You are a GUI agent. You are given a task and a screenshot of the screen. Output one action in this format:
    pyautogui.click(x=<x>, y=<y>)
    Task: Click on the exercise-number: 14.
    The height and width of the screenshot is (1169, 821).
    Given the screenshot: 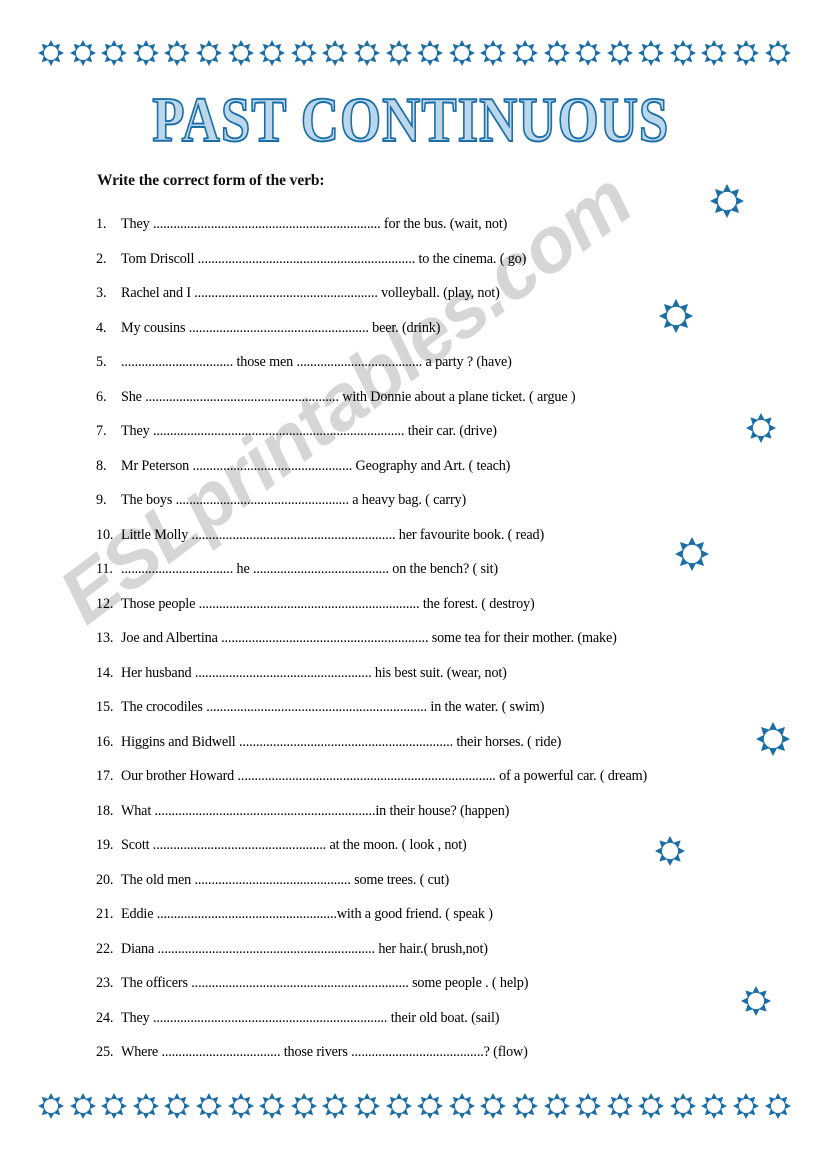 What is the action you would take?
    pyautogui.click(x=105, y=672)
    